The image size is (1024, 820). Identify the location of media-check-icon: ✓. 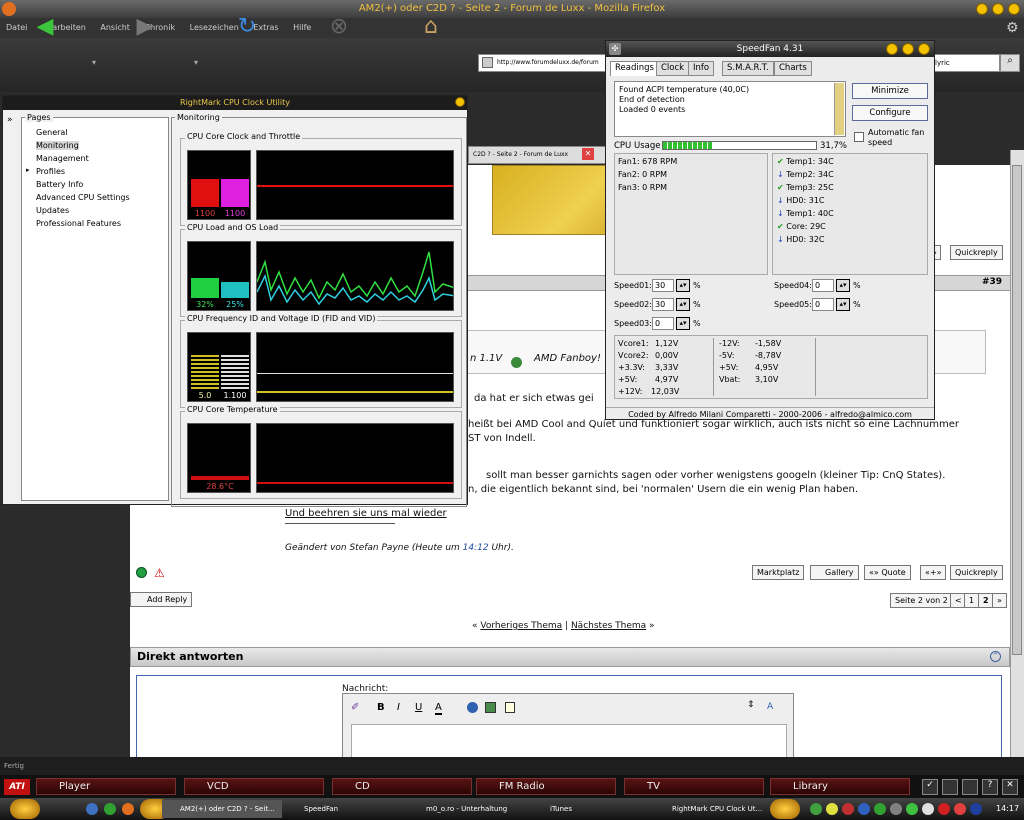
(930, 787).